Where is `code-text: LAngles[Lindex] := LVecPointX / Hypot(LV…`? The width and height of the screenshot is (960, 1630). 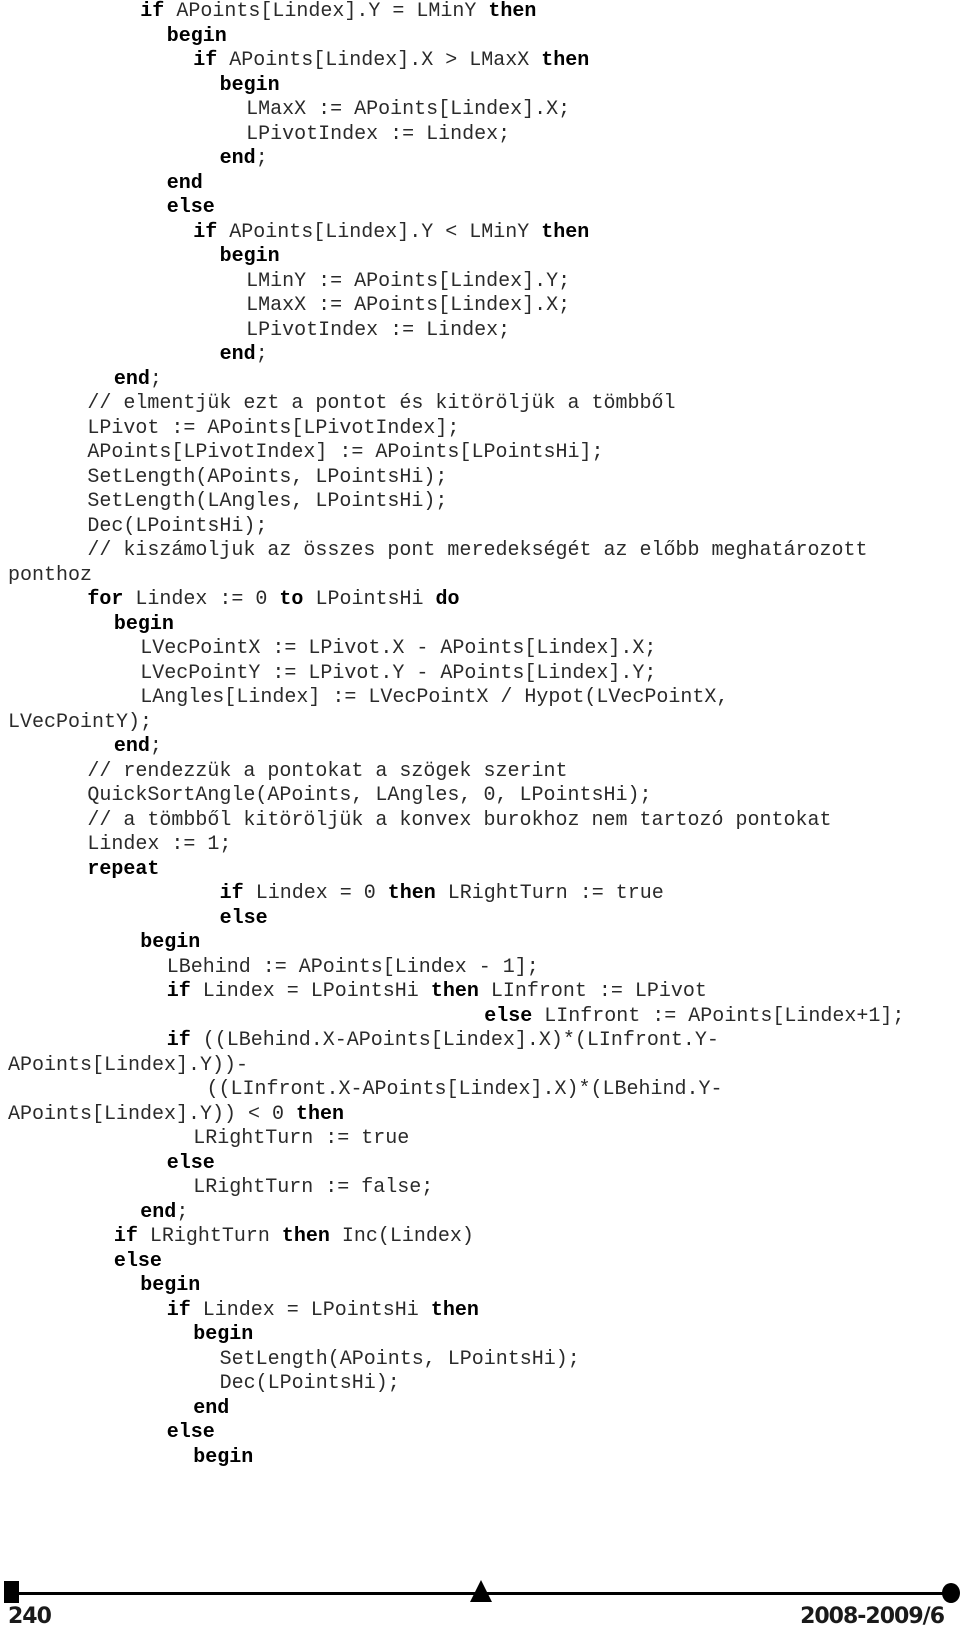 code-text: LAngles[Lindex] := LVecPointX / Hypot(LV… is located at coordinates (434, 697).